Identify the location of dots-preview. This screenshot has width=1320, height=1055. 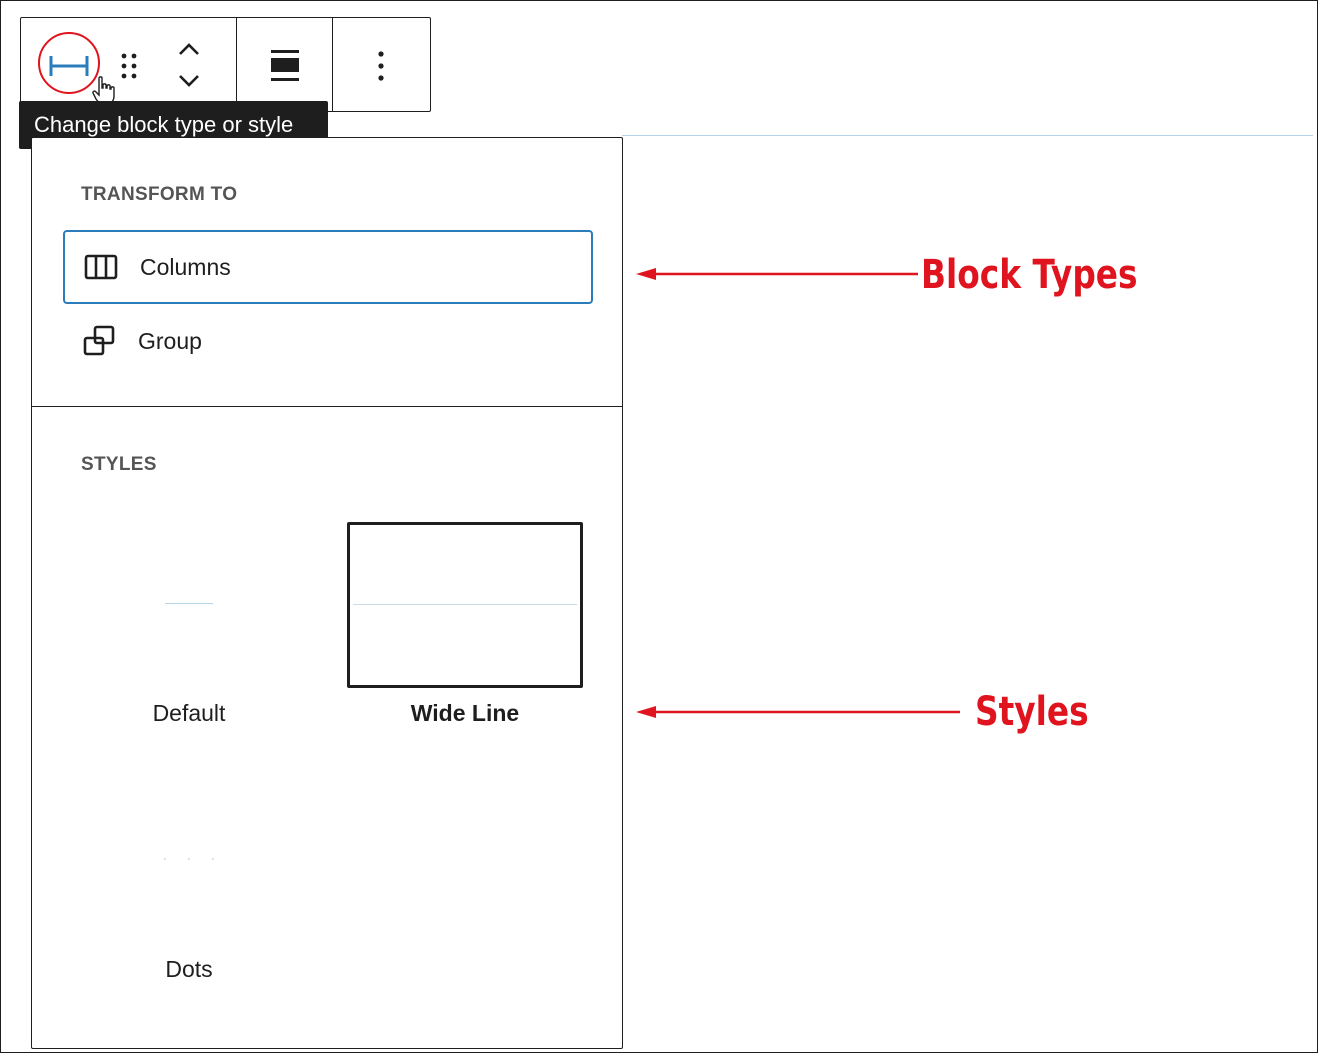
(189, 859).